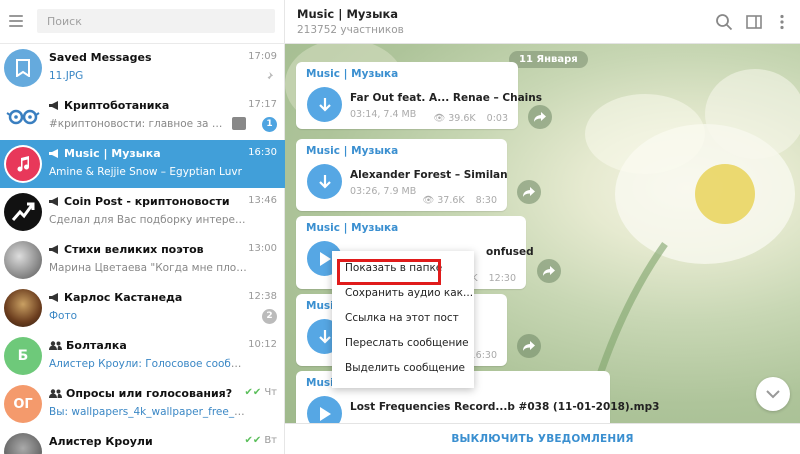 The height and width of the screenshot is (454, 800). I want to click on search-input, so click(156, 21).